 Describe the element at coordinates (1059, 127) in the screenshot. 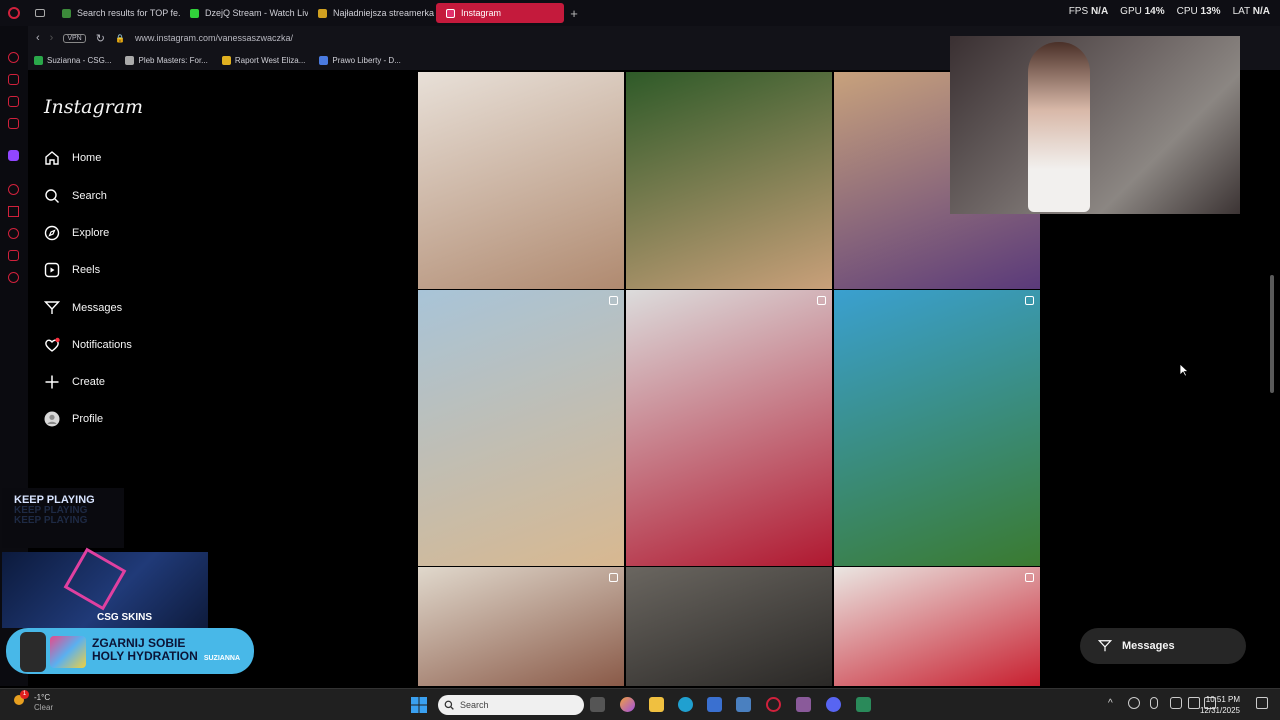

I see `streamer-figure` at that location.